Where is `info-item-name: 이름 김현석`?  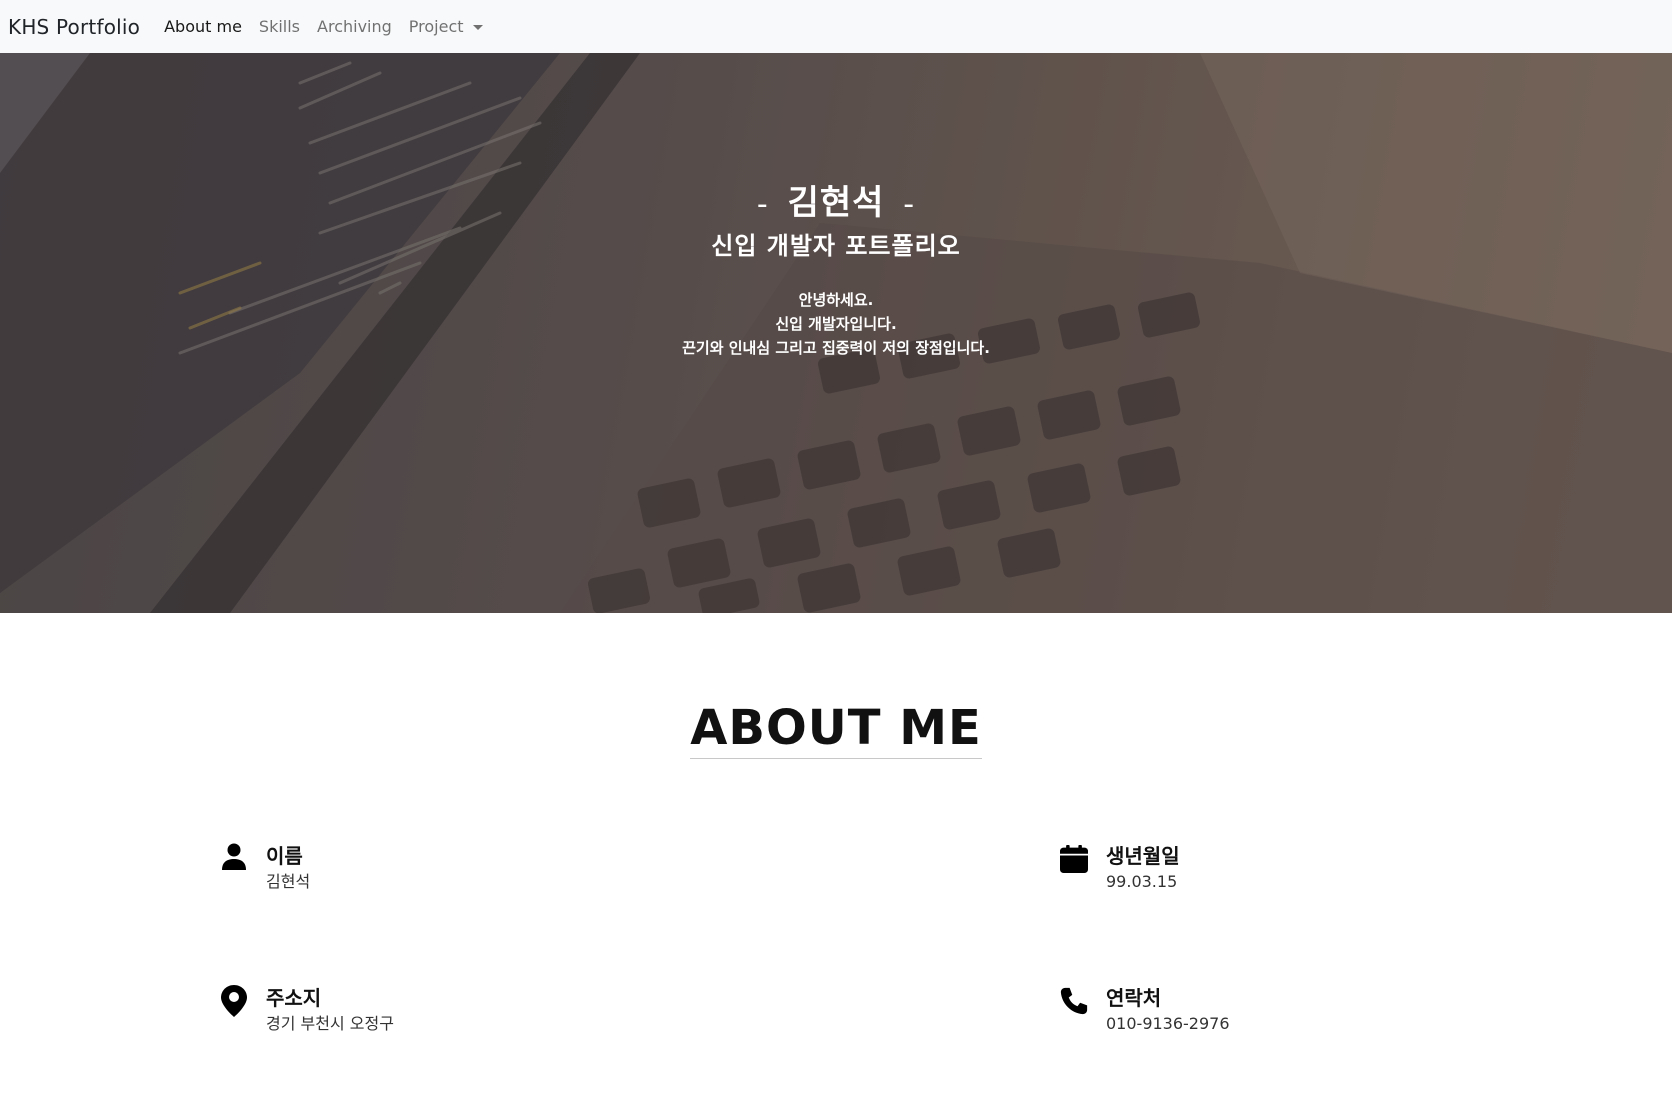
info-item-name: 이름 김현석 is located at coordinates (265, 869).